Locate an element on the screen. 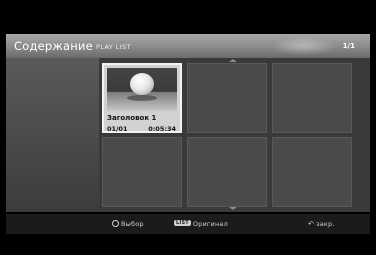  page-counter: 1/1 is located at coordinates (348, 46).